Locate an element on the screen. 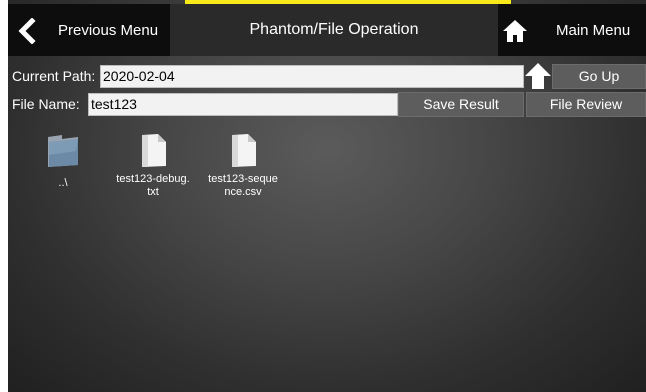 This screenshot has height=392, width=646. save-result-button: Save Result is located at coordinates (461, 104).